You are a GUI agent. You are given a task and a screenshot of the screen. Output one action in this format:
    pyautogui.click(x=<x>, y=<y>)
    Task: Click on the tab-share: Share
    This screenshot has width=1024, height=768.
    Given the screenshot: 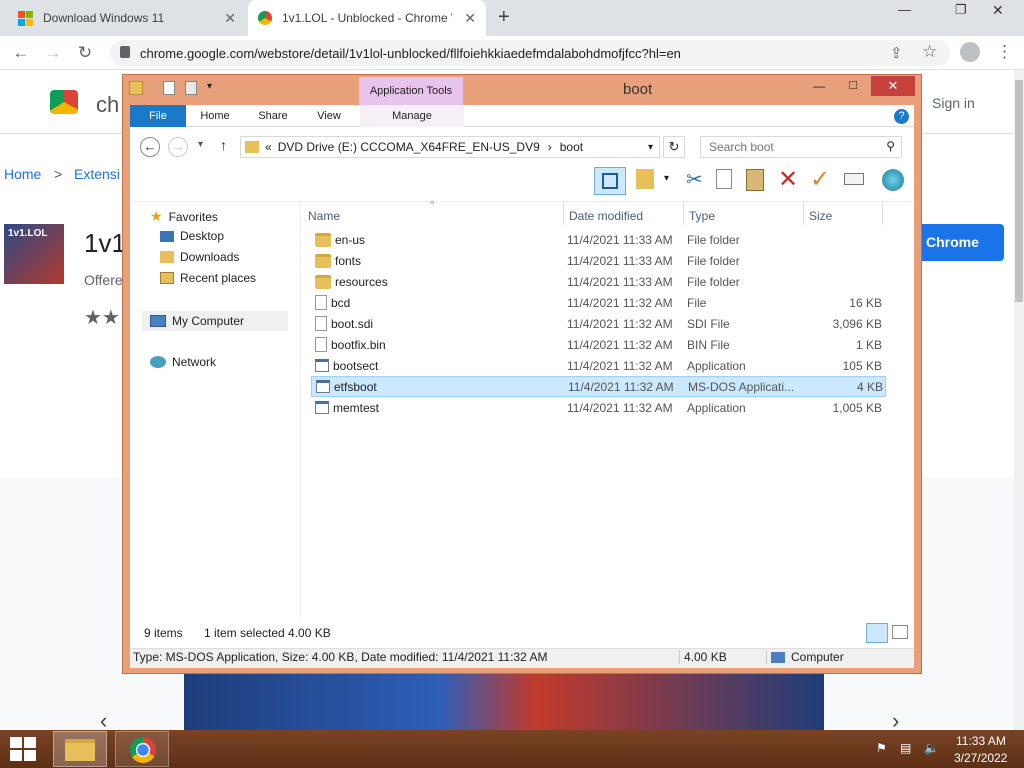 What is the action you would take?
    pyautogui.click(x=273, y=116)
    